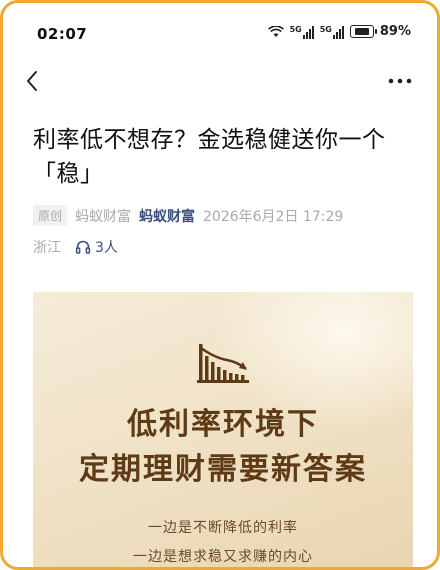 This screenshot has height=570, width=440. What do you see at coordinates (106, 248) in the screenshot?
I see `listener-count: 3人` at bounding box center [106, 248].